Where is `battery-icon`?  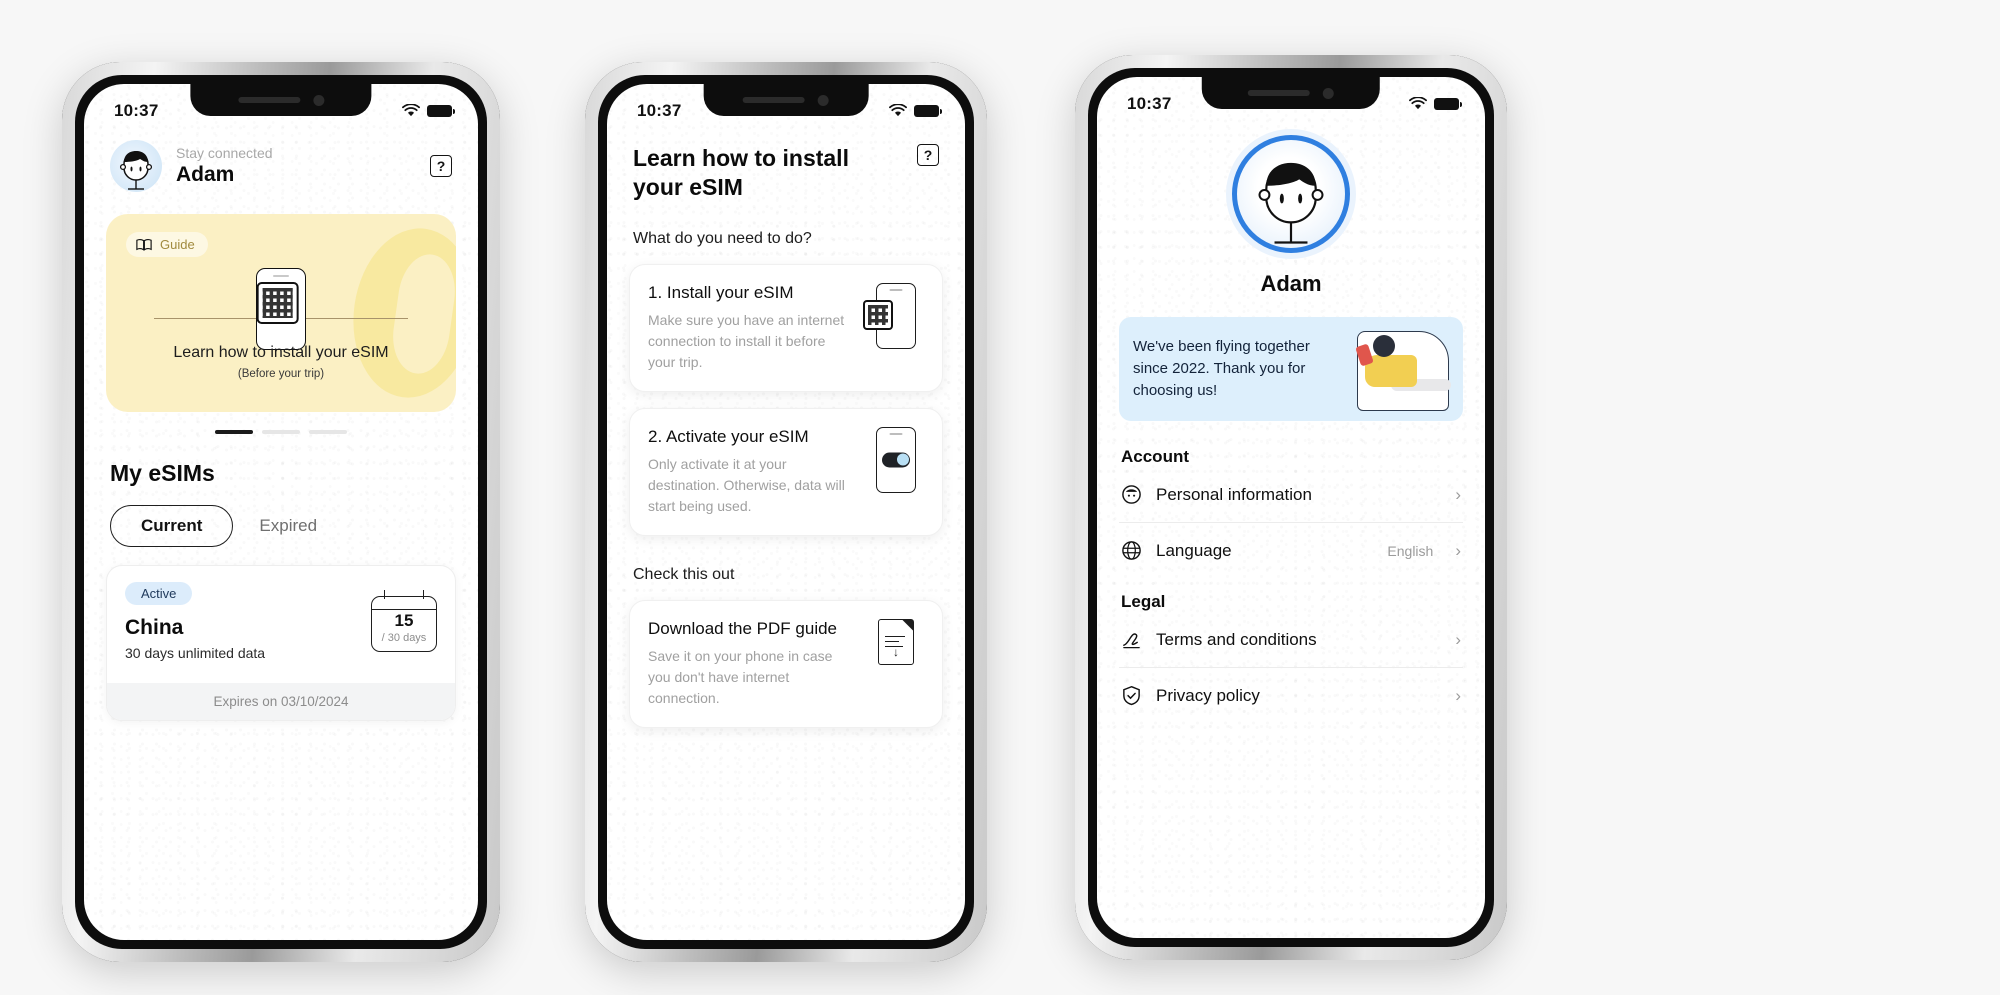 battery-icon is located at coordinates (1448, 104).